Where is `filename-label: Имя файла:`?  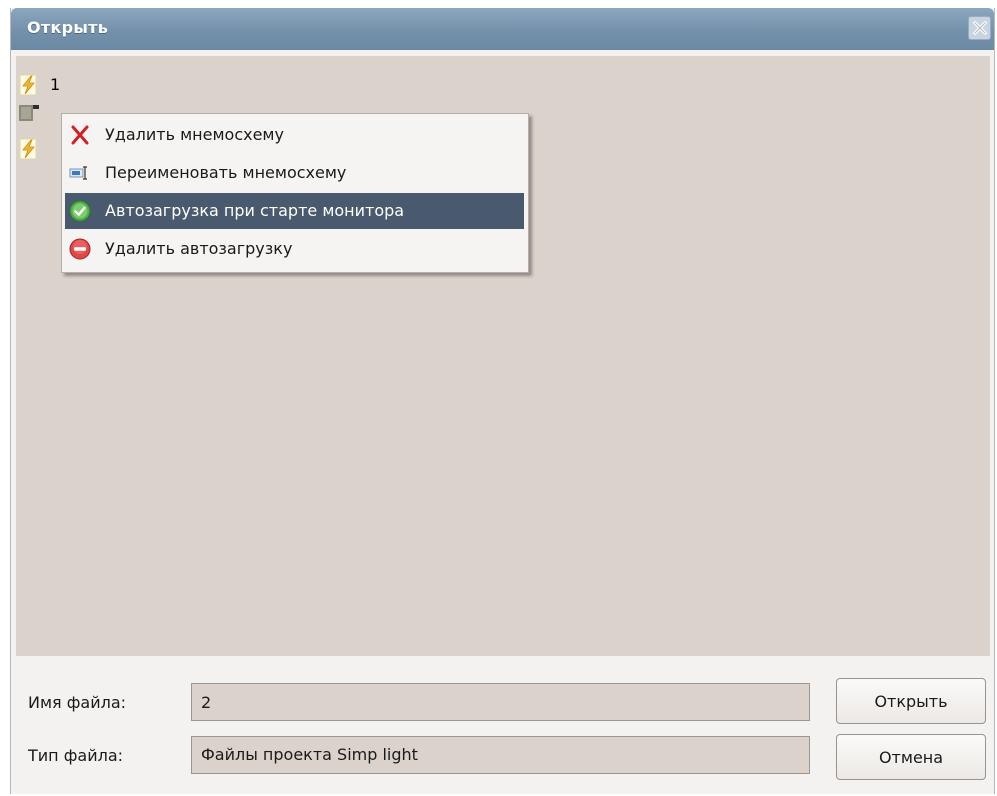 filename-label: Имя файла: is located at coordinates (77, 702).